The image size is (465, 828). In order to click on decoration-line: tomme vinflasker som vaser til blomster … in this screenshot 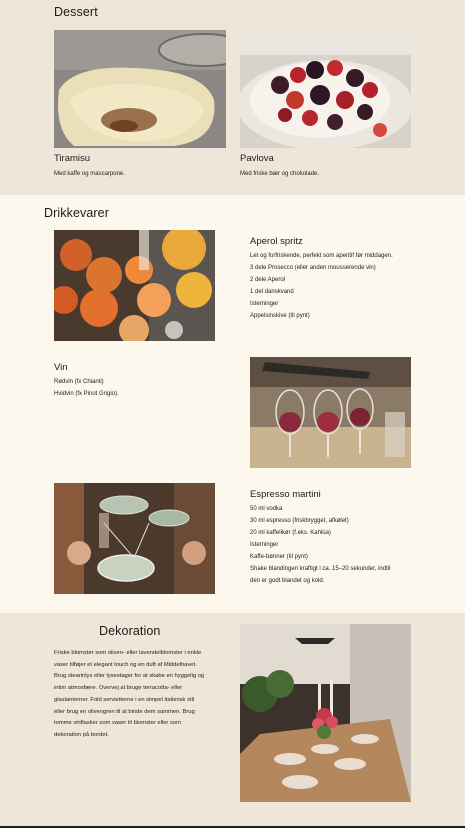, I will do `click(117, 723)`.